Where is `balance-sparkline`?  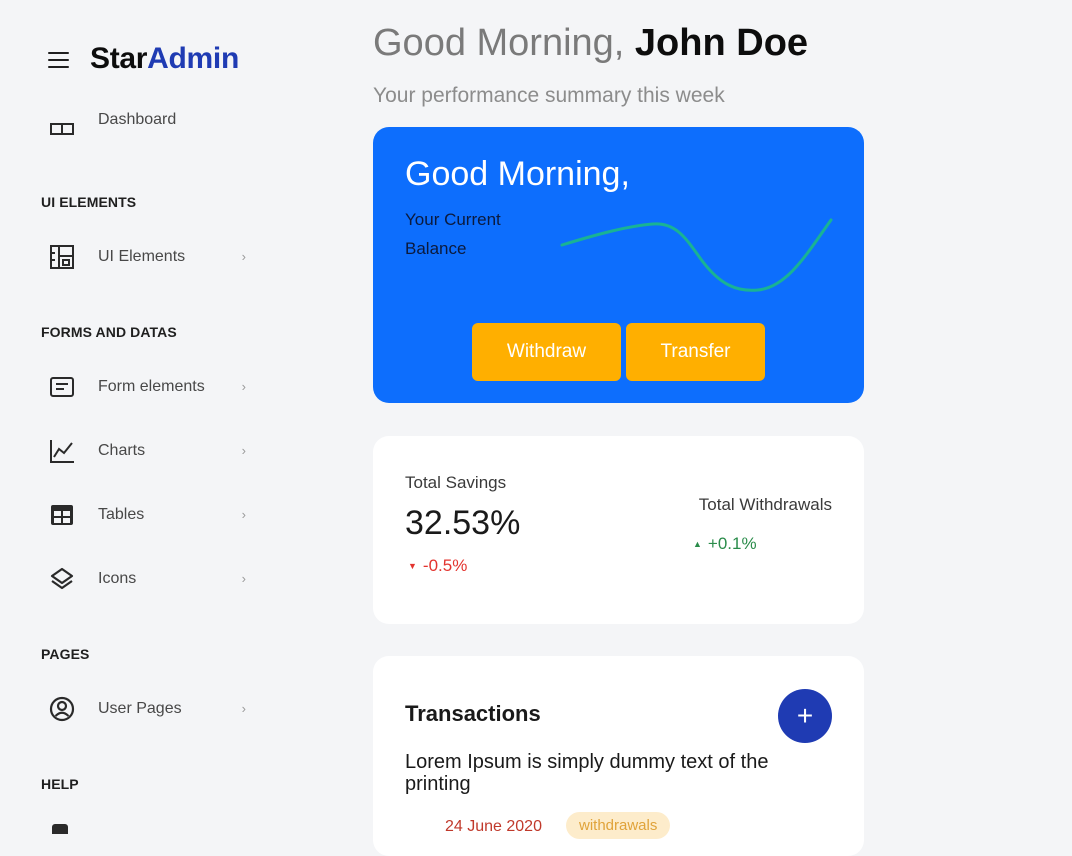 balance-sparkline is located at coordinates (696, 255).